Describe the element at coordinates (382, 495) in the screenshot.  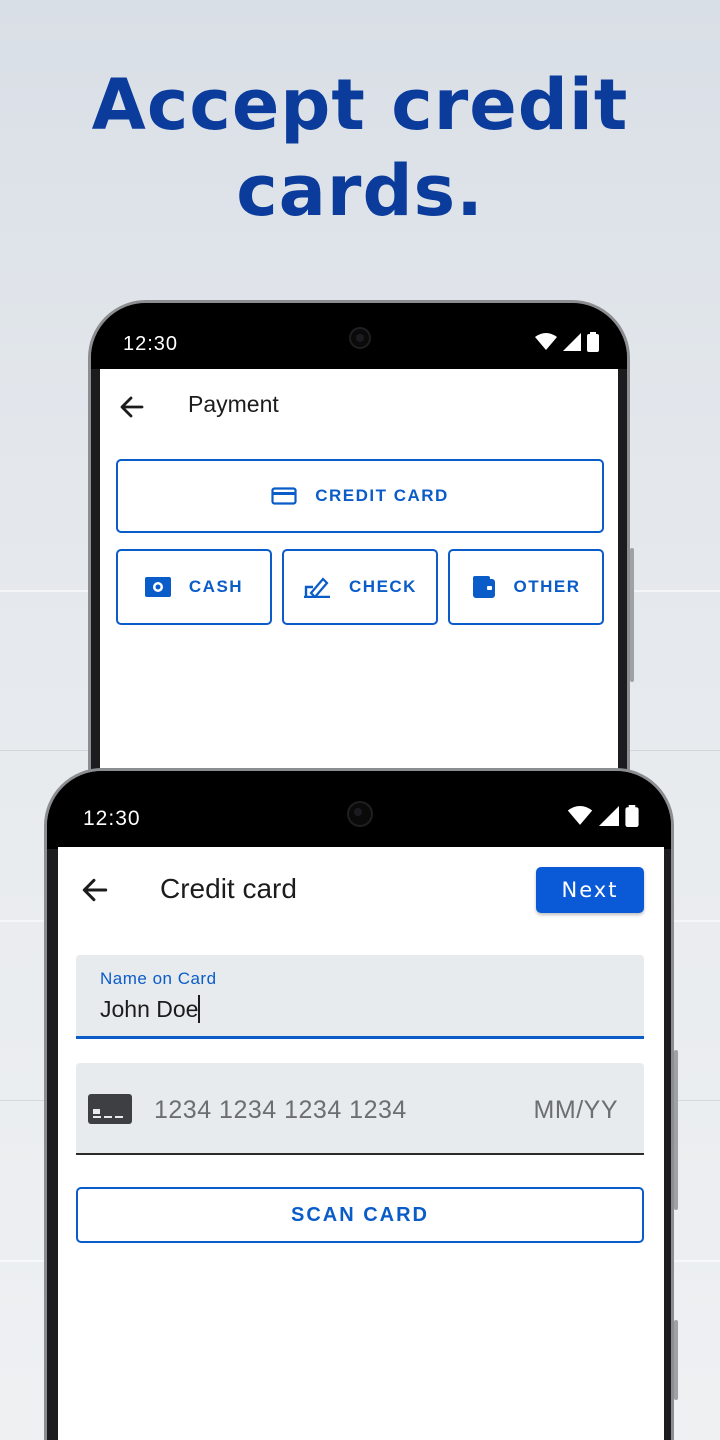
I see `credit-card-label: CREDIT CARD` at that location.